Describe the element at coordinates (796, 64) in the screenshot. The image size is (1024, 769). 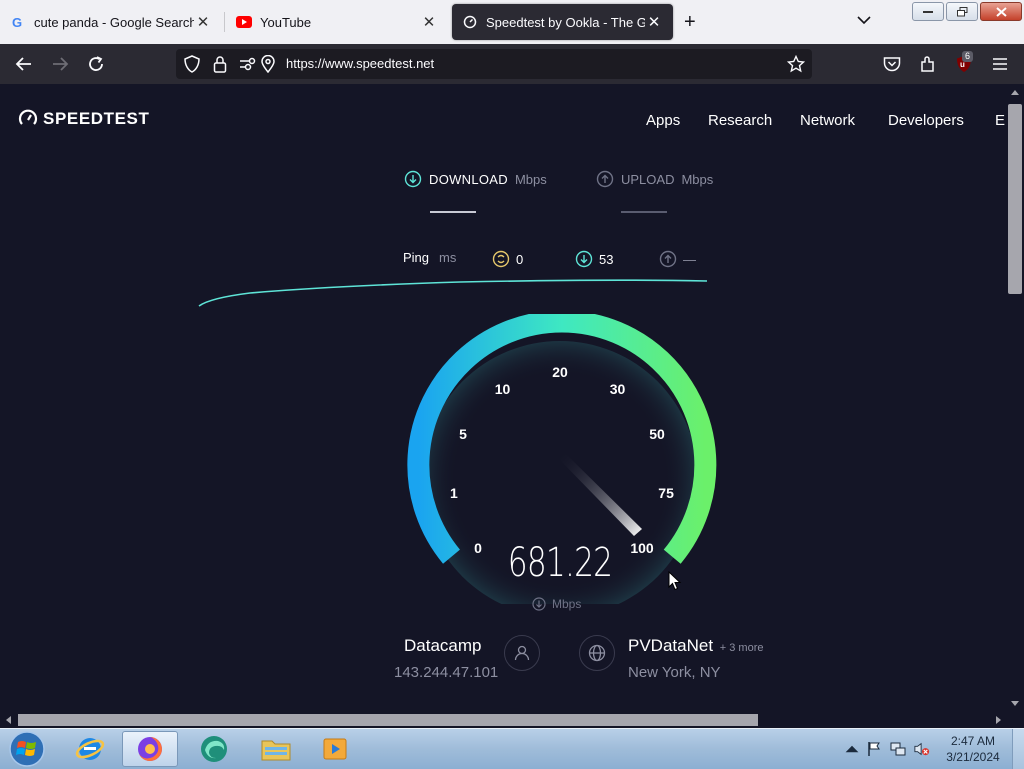
I see `bookmark-star-icon` at that location.